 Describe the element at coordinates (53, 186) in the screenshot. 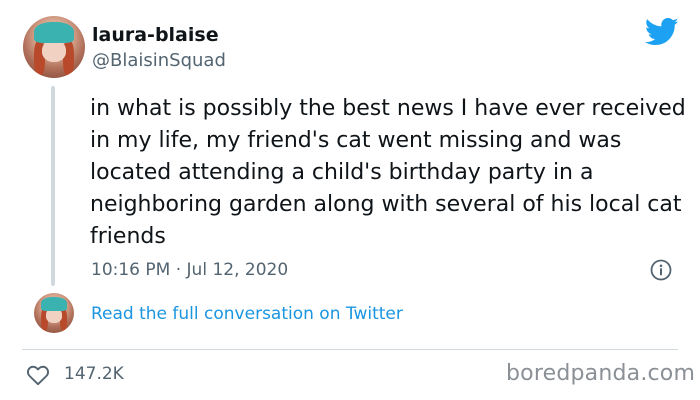

I see `thread-line` at that location.